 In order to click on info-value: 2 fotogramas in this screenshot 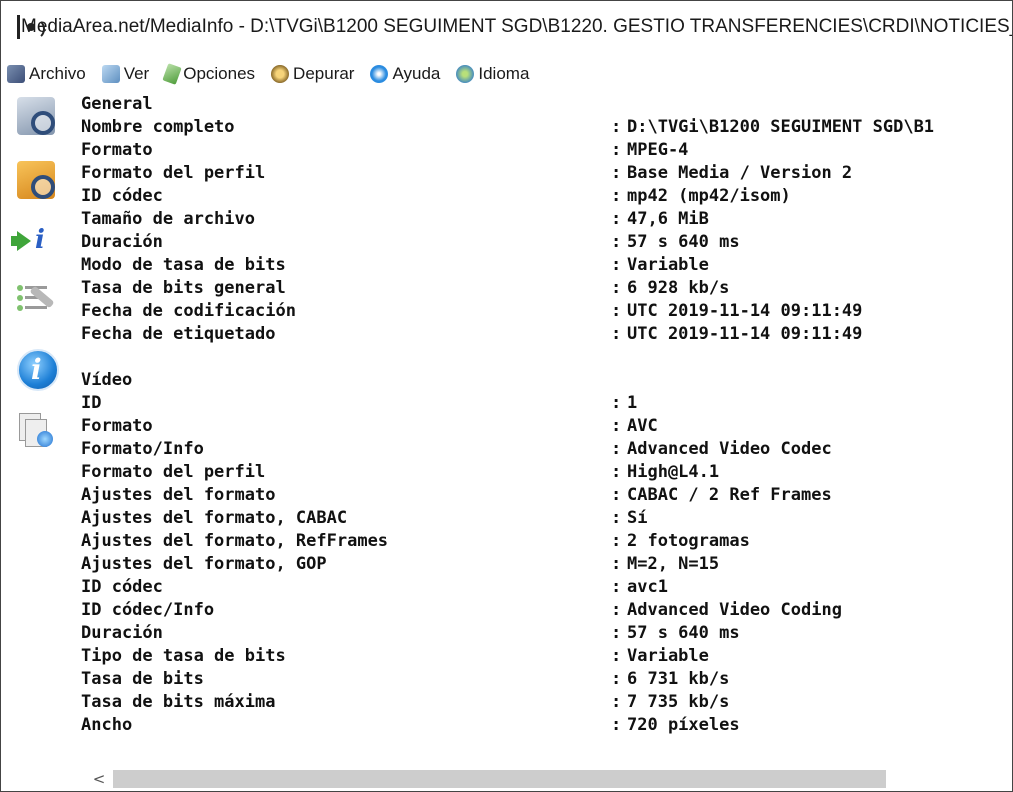, I will do `click(688, 541)`.